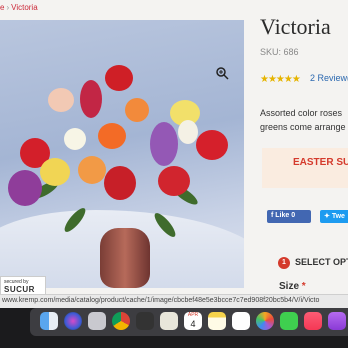 This screenshot has height=348, width=348. I want to click on notes-icon, so click(217, 321).